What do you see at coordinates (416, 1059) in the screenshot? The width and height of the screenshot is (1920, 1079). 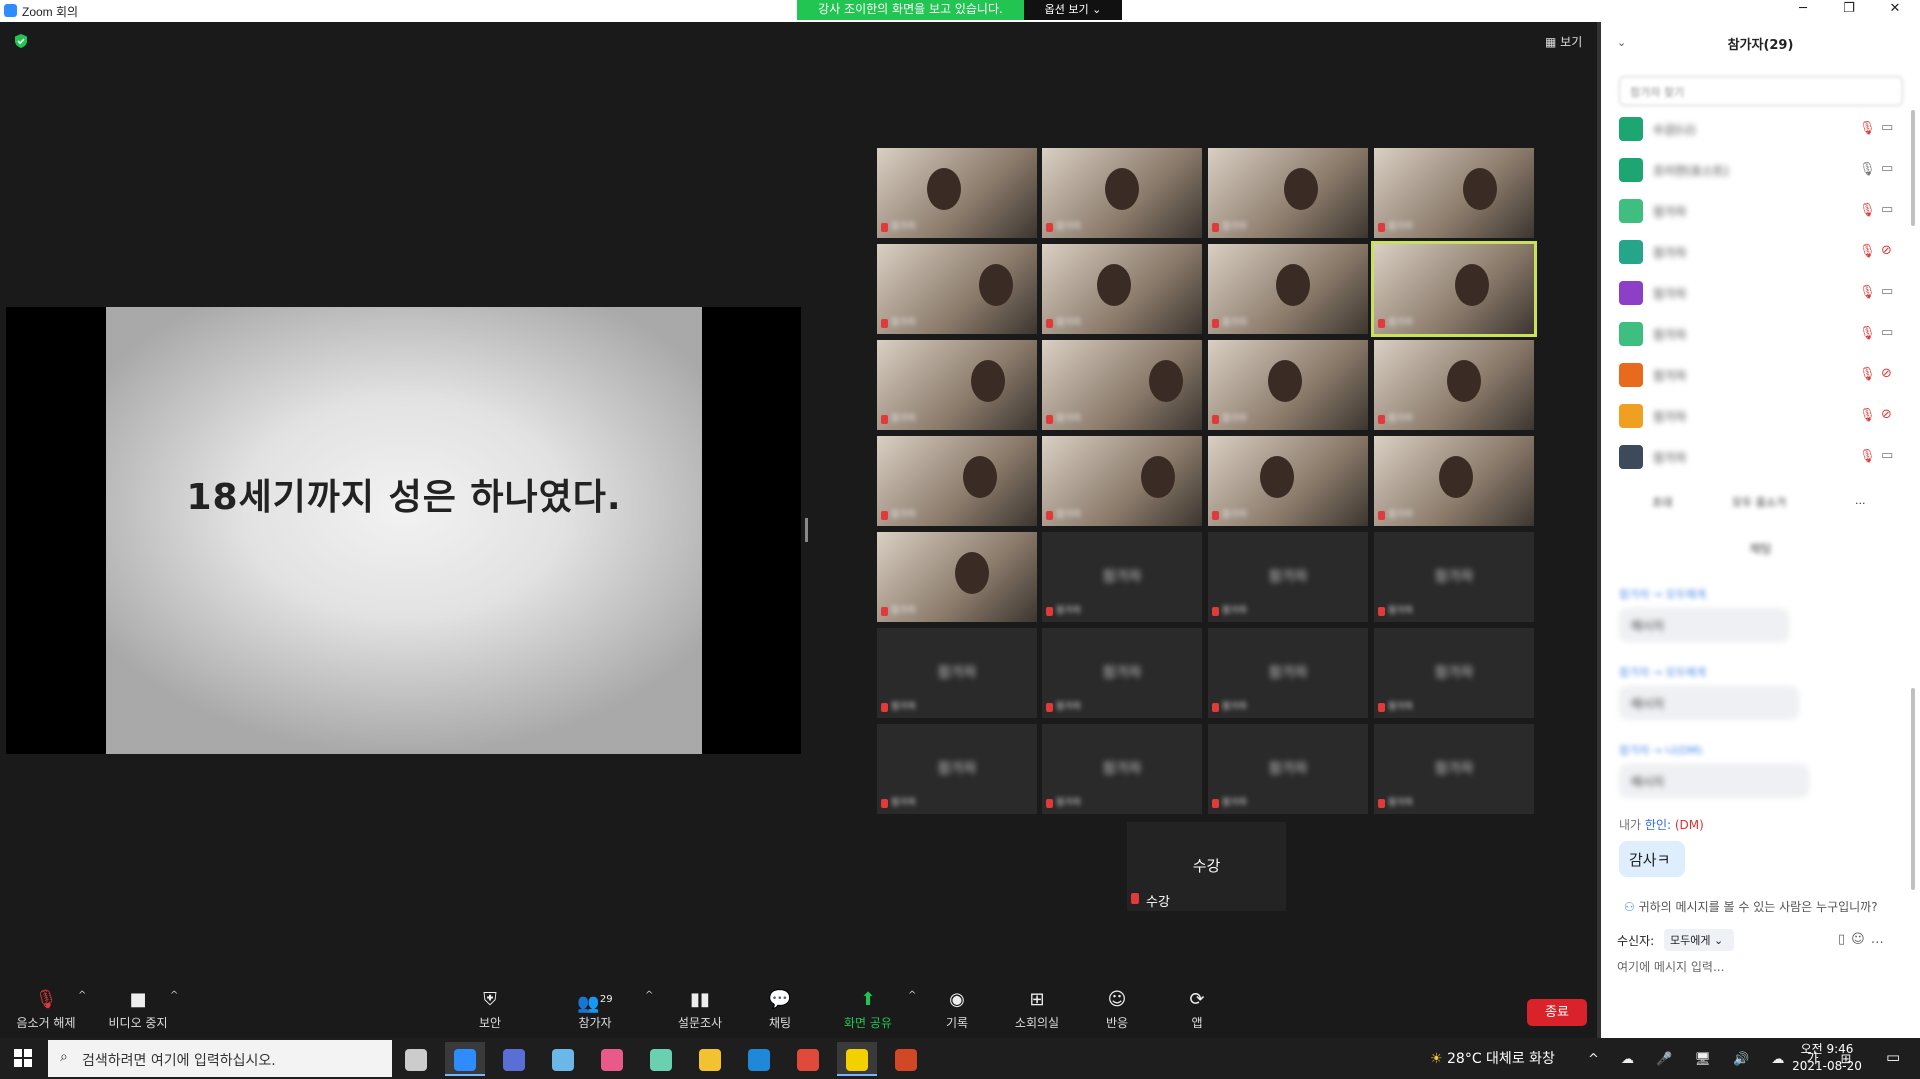 I see `taskbar-app-task-view` at bounding box center [416, 1059].